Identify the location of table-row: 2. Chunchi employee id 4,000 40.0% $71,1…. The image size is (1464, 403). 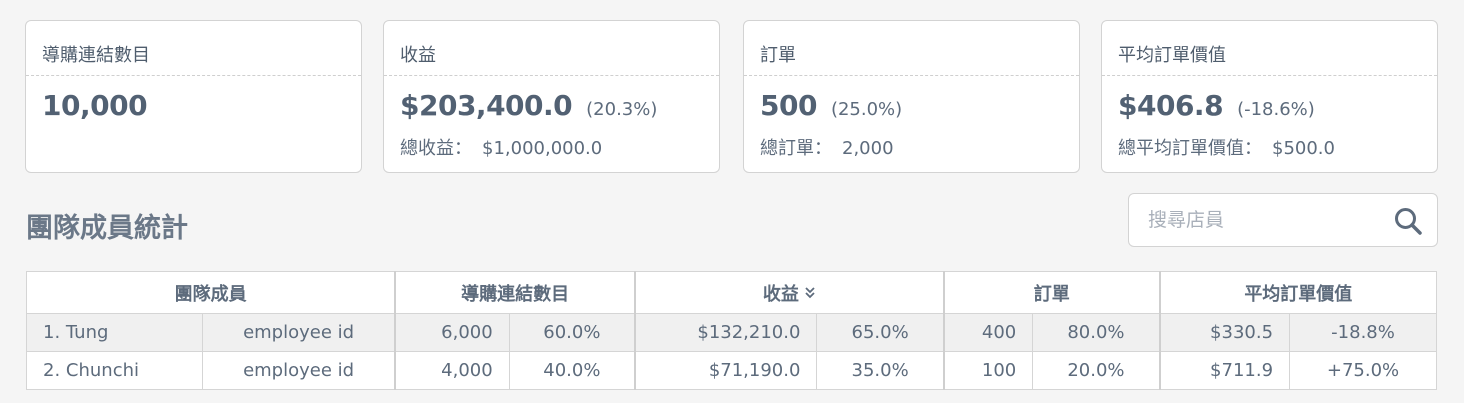
(731, 370).